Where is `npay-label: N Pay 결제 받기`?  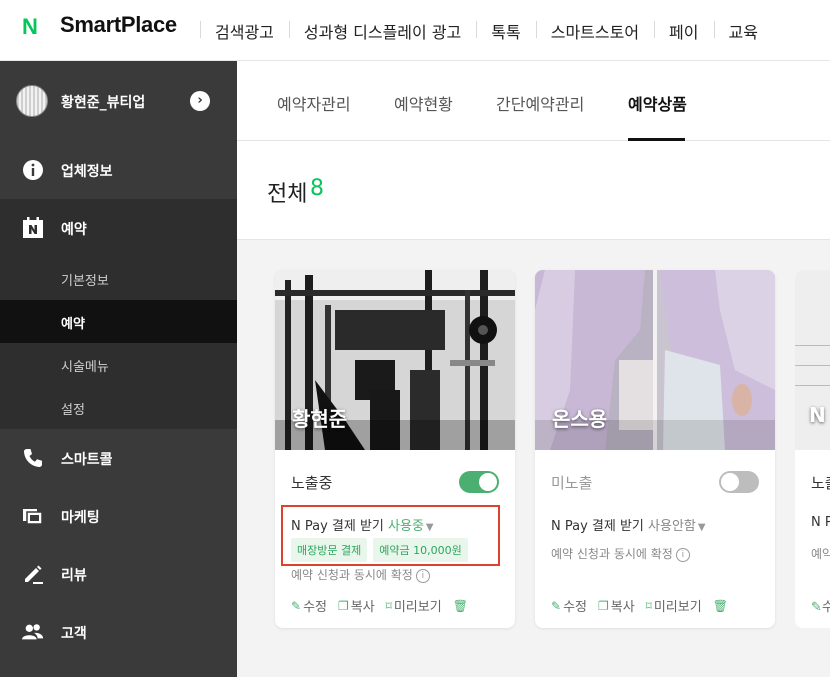 npay-label: N Pay 결제 받기 is located at coordinates (597, 526).